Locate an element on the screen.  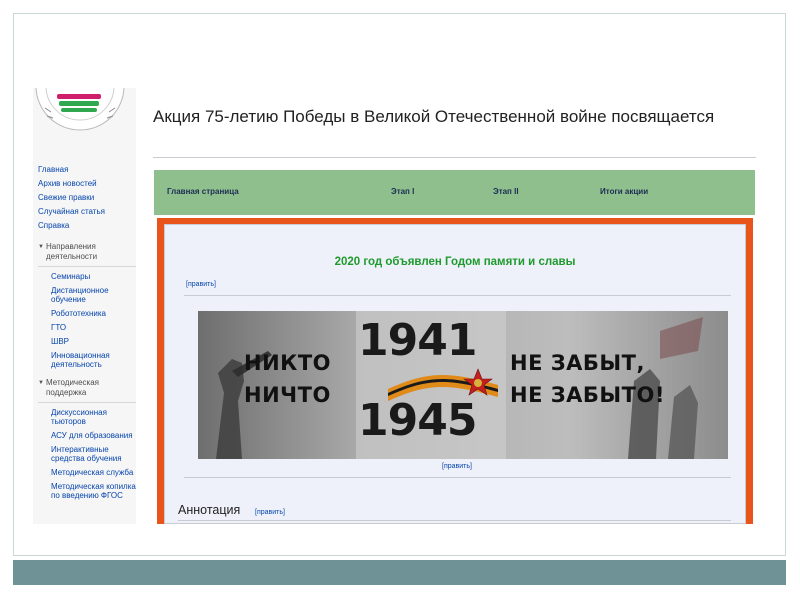
sidebar-item-innovation: Инновационная деятельность is located at coordinates (87, 360).